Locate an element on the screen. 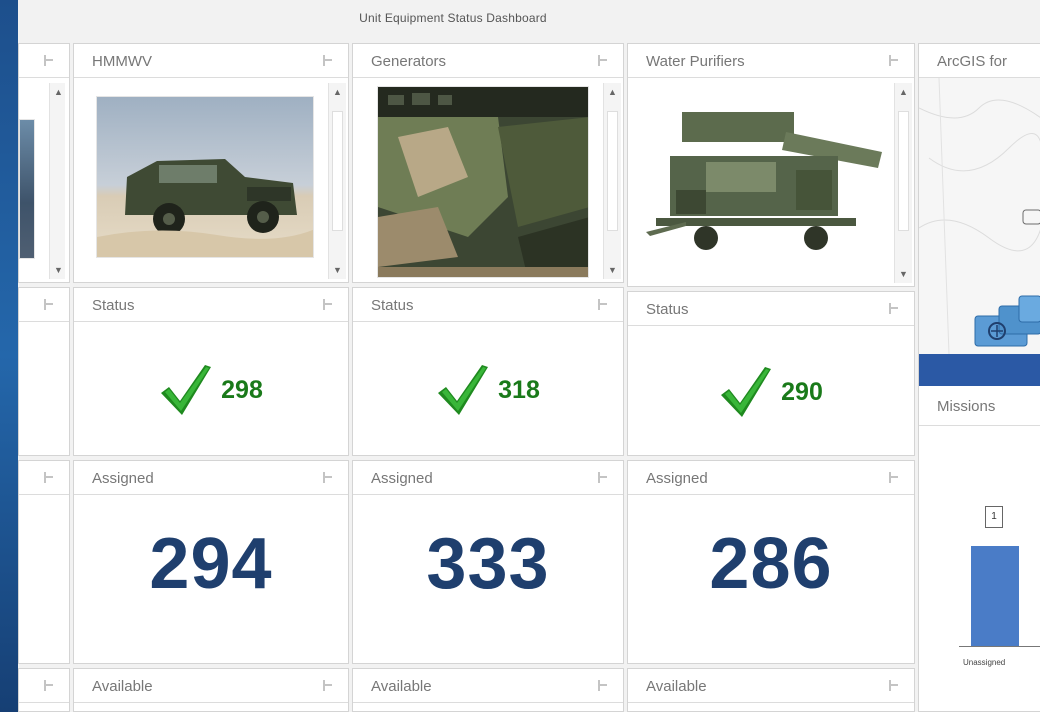  hmmwv-available-panel: Available is located at coordinates (211, 690).